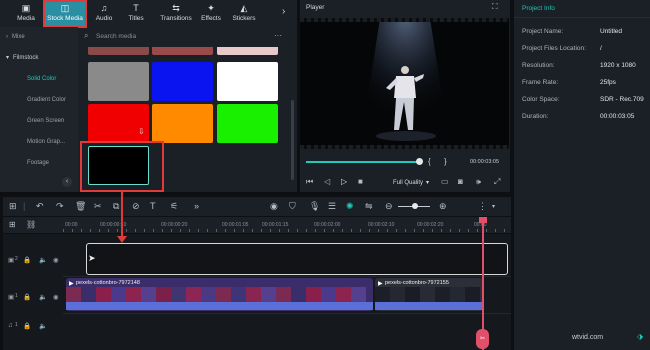 The image size is (650, 350). Describe the element at coordinates (174, 206) in the screenshot. I see `adjust-icon: ⚟` at that location.